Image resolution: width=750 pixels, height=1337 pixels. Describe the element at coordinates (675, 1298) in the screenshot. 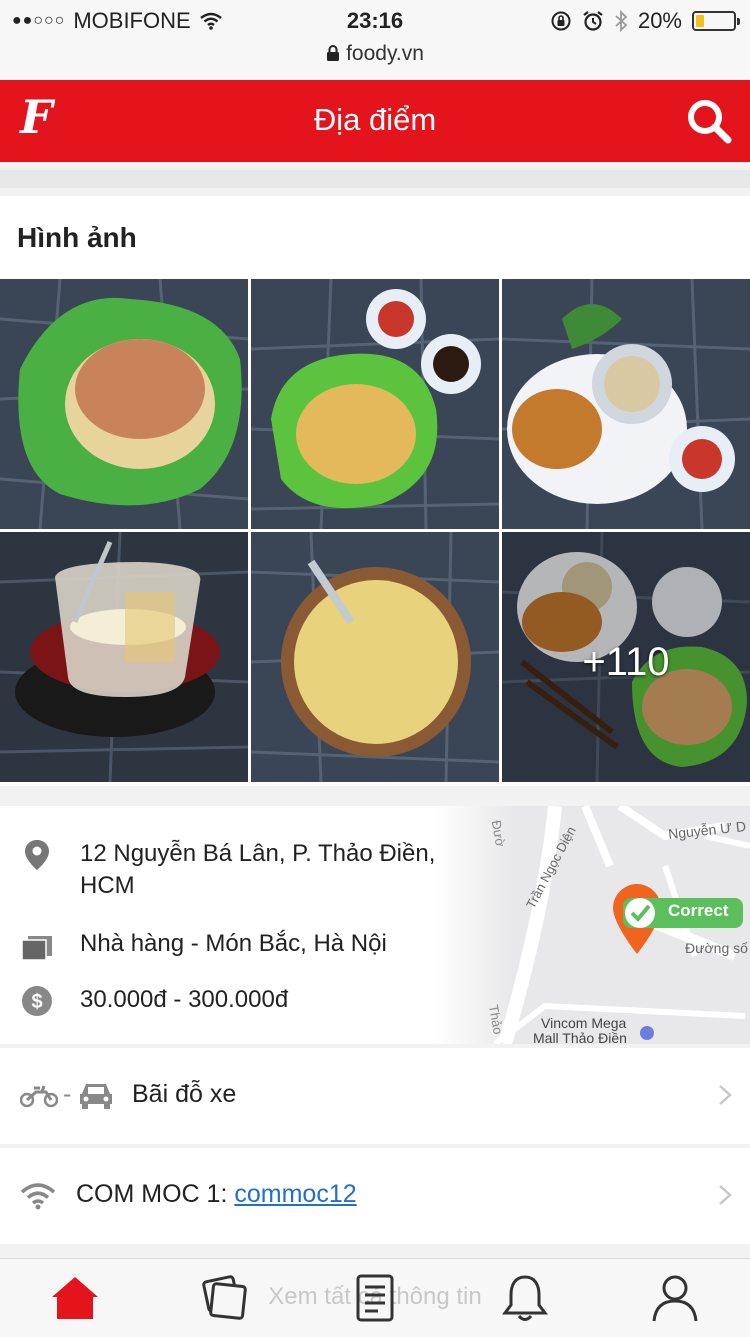

I see `profile-icon` at that location.